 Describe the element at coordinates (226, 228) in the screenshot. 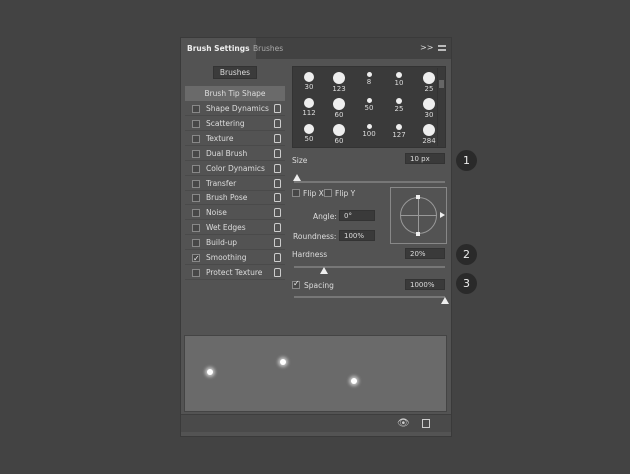

I see `option-label: Wet Edges` at that location.